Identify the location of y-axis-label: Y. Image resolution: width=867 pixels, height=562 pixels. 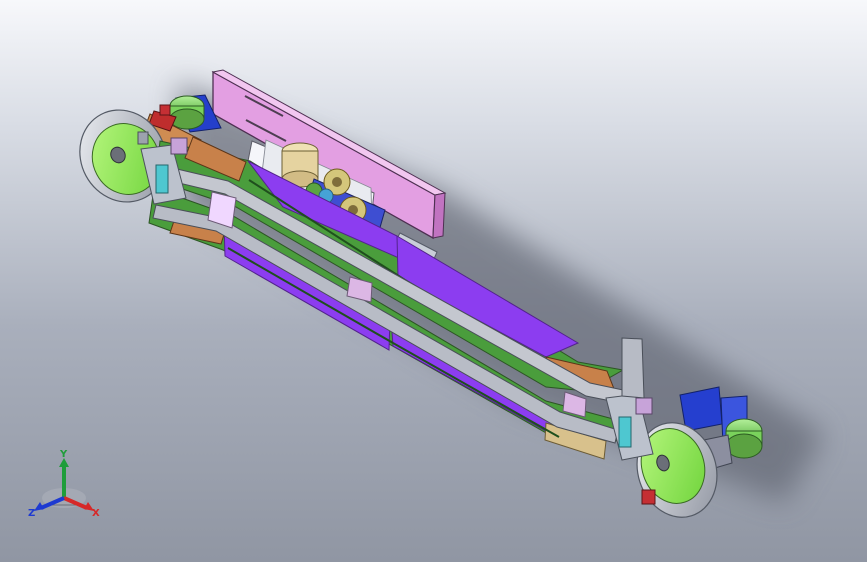
(63, 454).